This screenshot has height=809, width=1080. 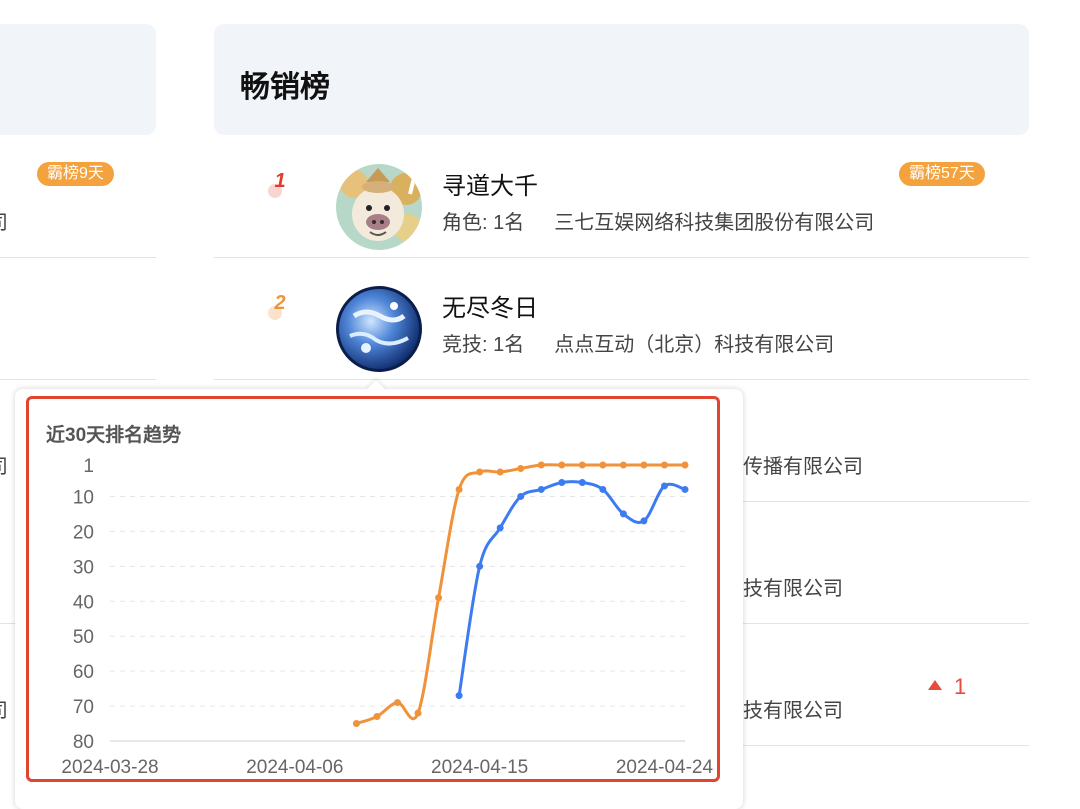 I want to click on ranking-row: 2 无尽冬日 竞技: 1名 点点互动（北京）科技有限公司, so click(x=621, y=319).